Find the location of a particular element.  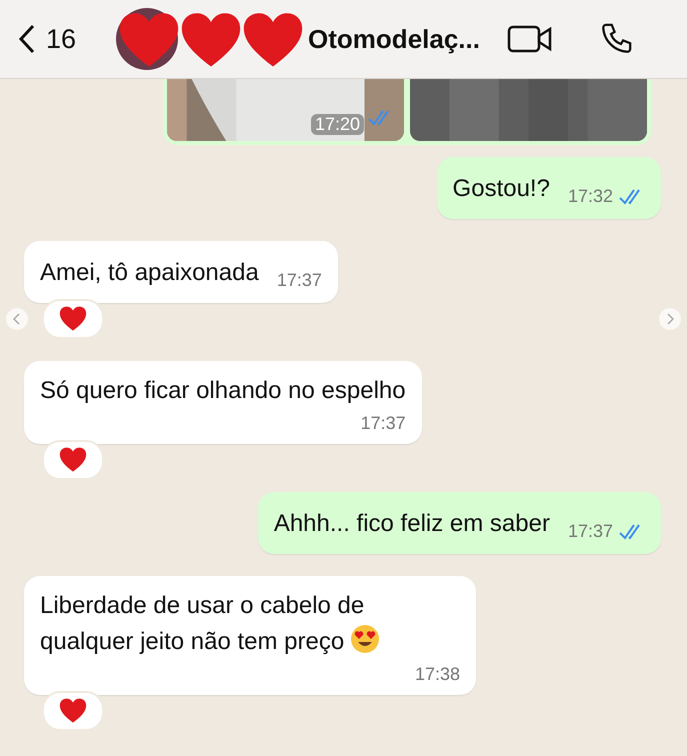

message-time: 17:38 is located at coordinates (437, 674).